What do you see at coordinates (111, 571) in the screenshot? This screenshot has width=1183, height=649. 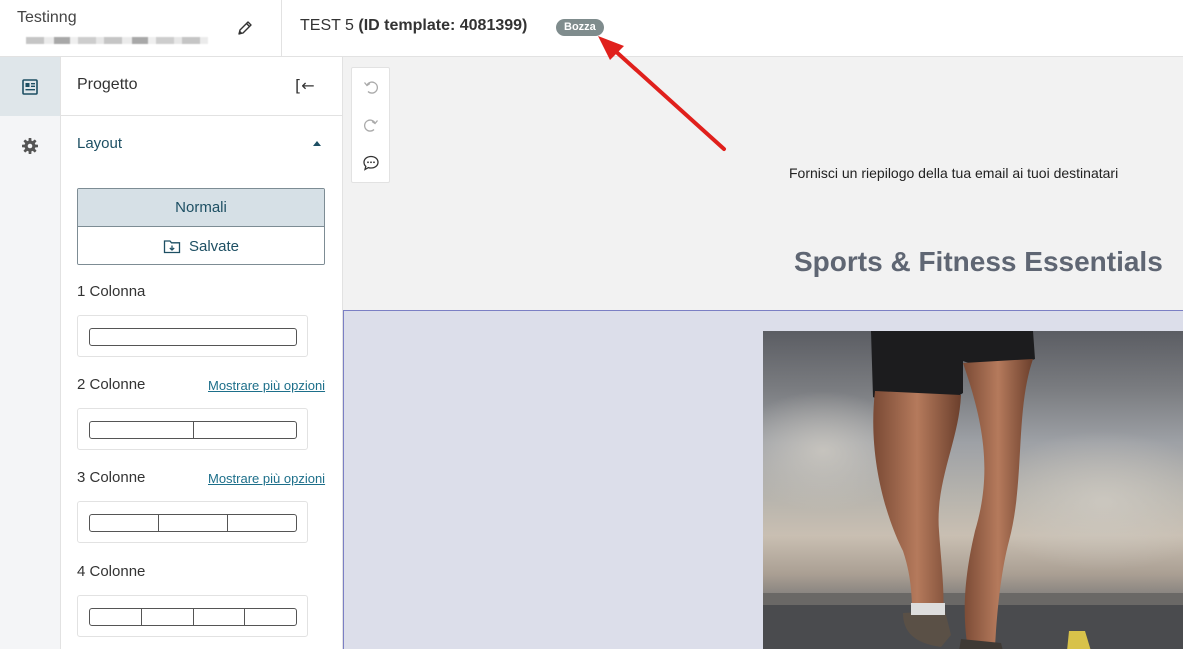 I see `layout-label-4col: 4 Colonne` at bounding box center [111, 571].